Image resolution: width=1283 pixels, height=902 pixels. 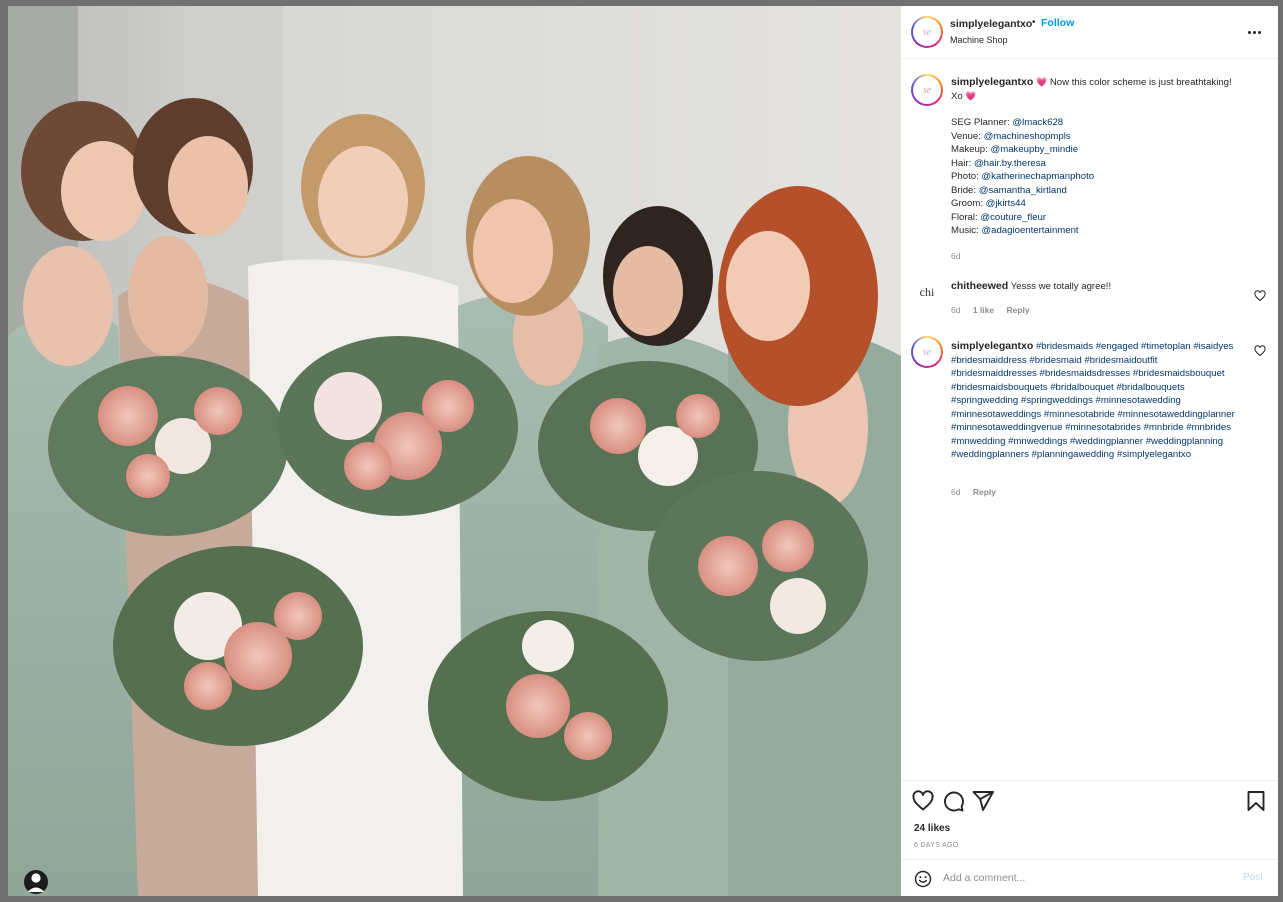 I want to click on hashtag-link: #mnbrides, so click(x=1208, y=427).